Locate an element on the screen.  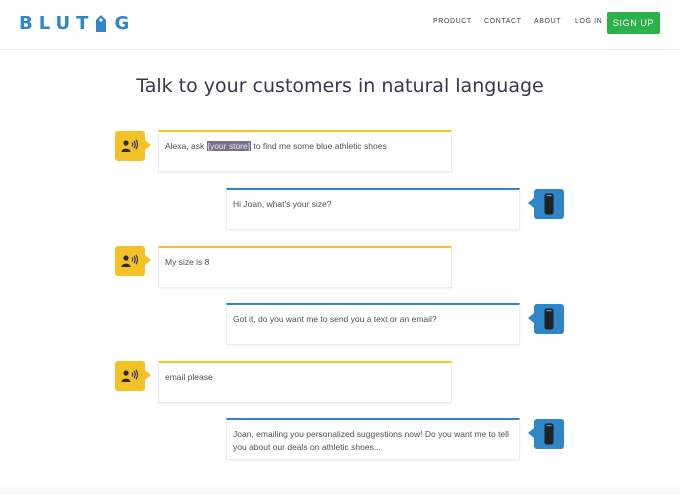
top-nav: PRODUCT CONTACT ABOUT LOG IN is located at coordinates (340, 24).